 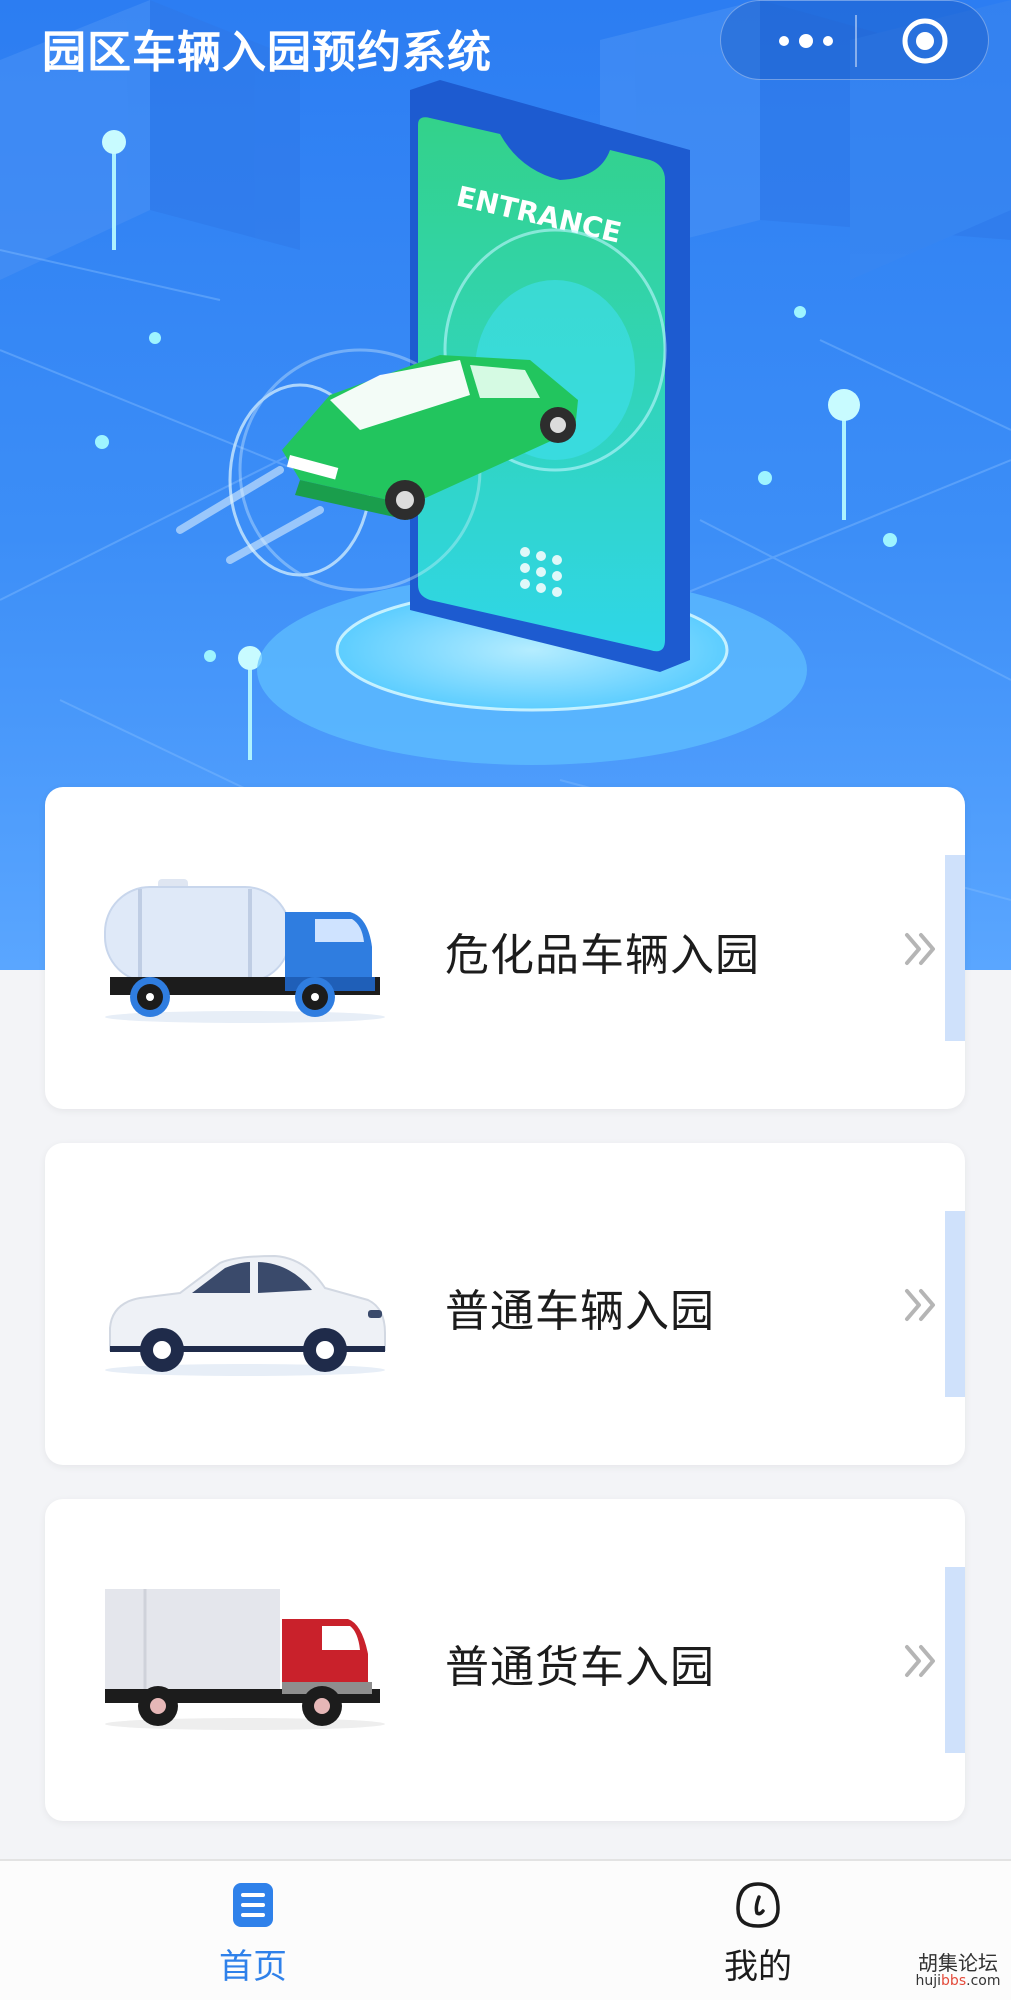 I want to click on mini-program-capsule, so click(x=854, y=40).